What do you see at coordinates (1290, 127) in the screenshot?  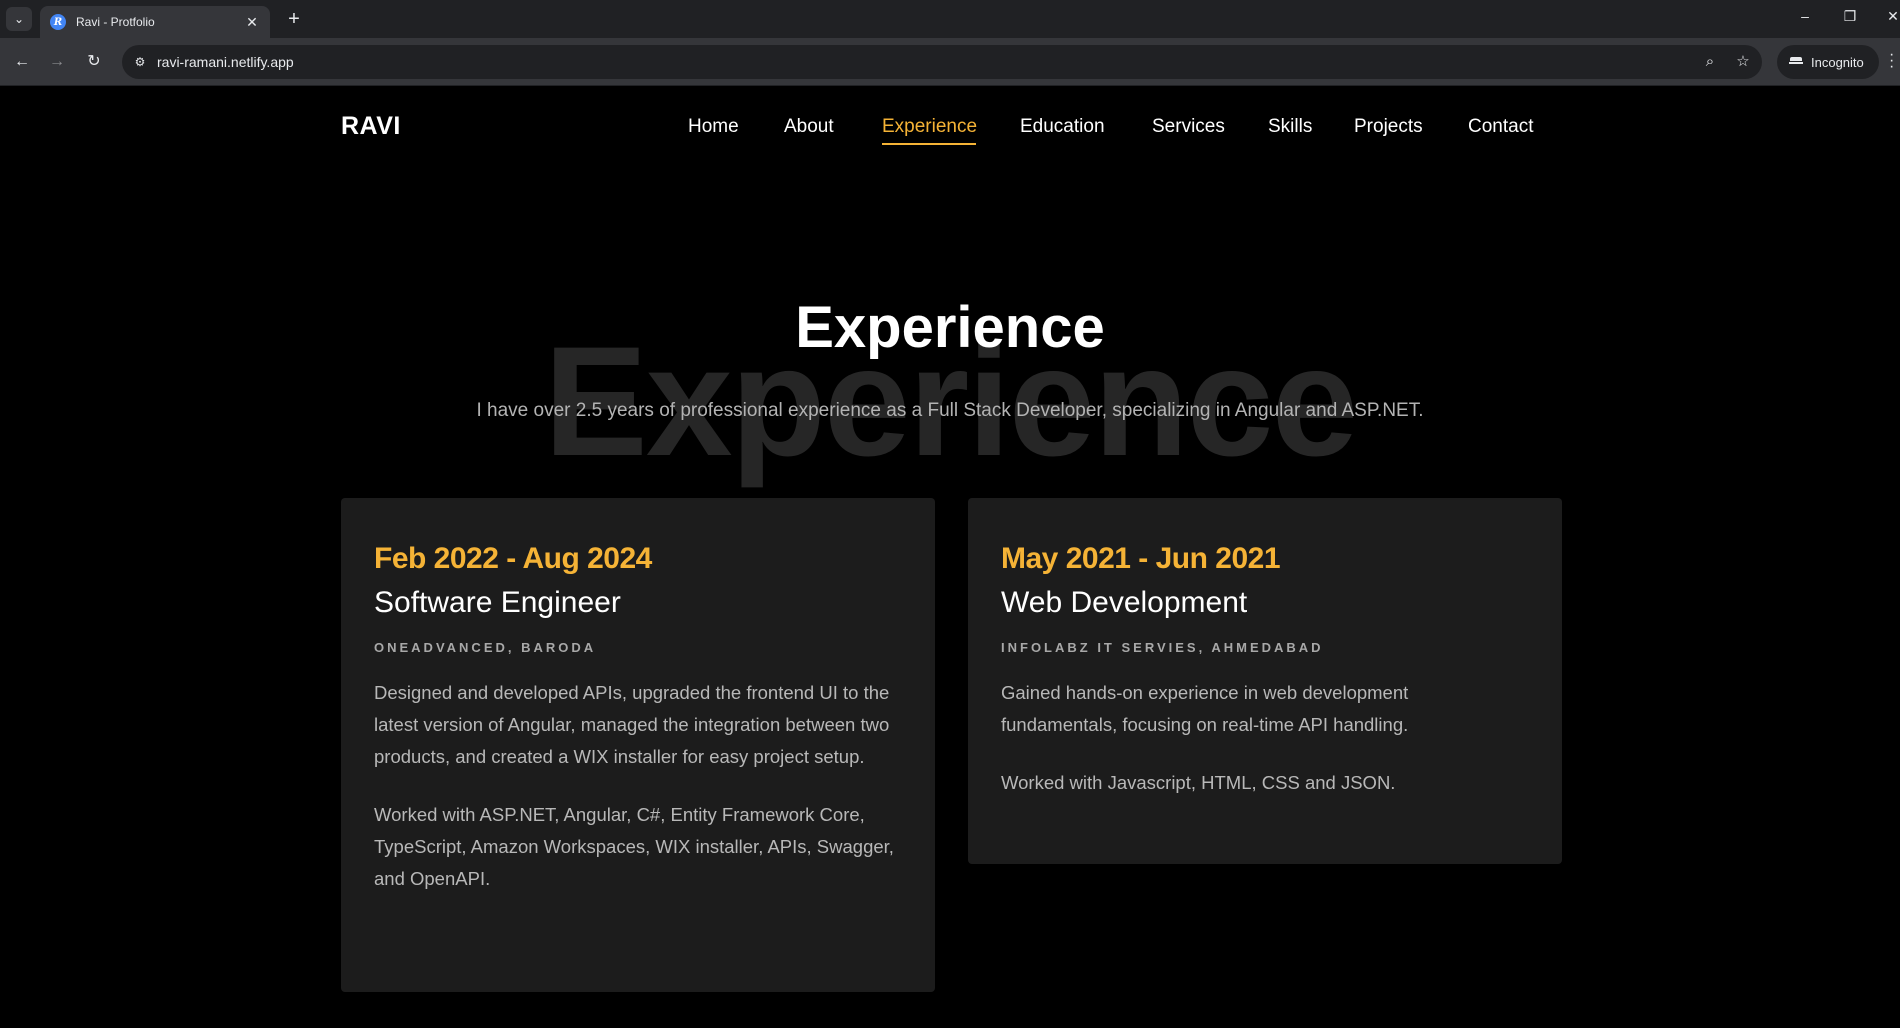 I see `nav-link-skills: Skills` at bounding box center [1290, 127].